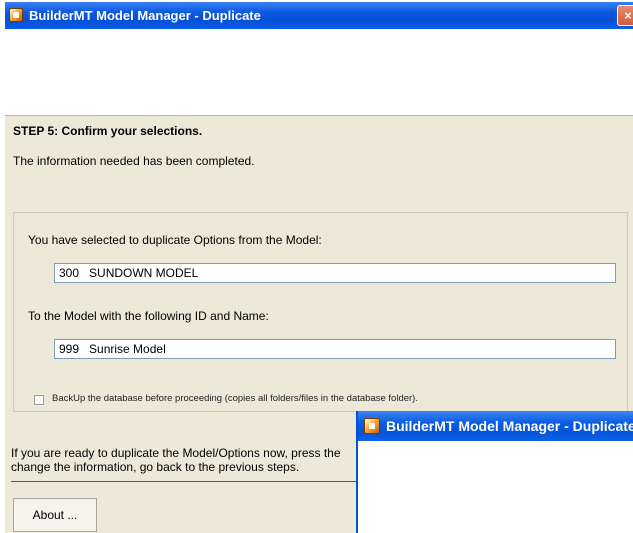 The width and height of the screenshot is (633, 533). I want to click on backup-checkbox, so click(39, 400).